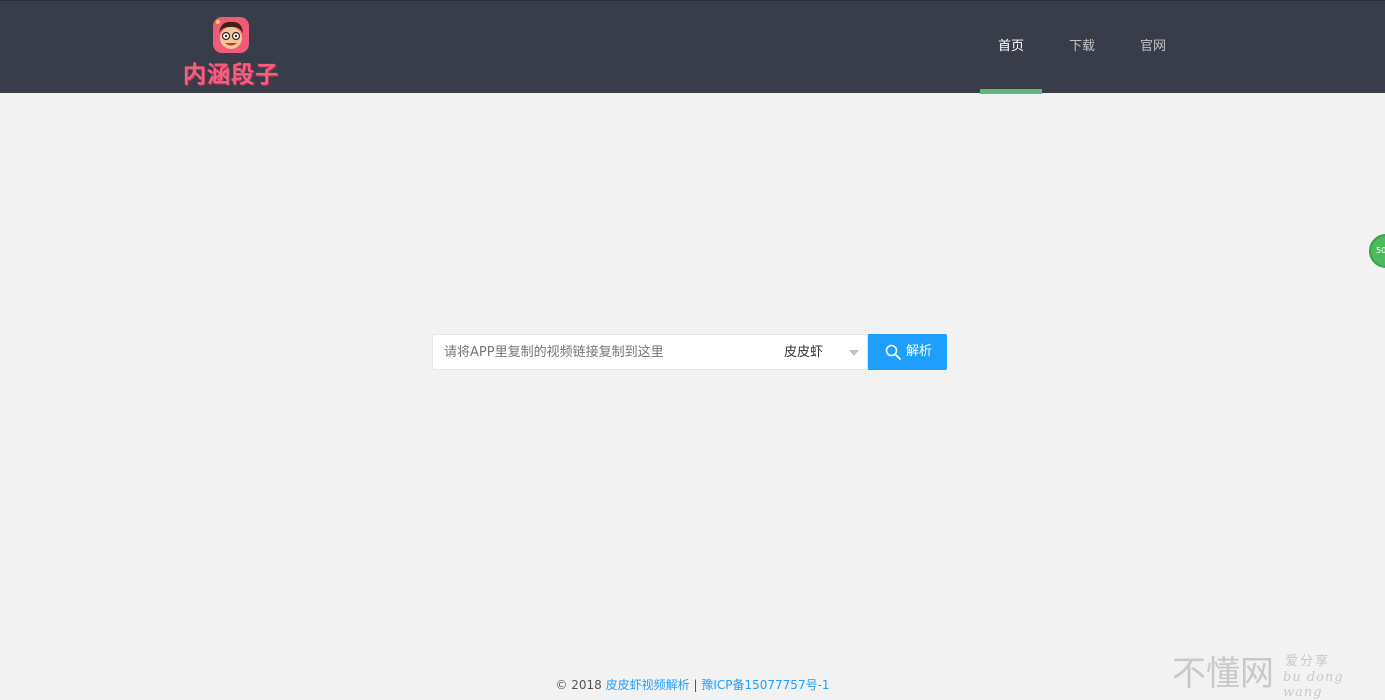  Describe the element at coordinates (893, 352) in the screenshot. I see `search-icon` at that location.